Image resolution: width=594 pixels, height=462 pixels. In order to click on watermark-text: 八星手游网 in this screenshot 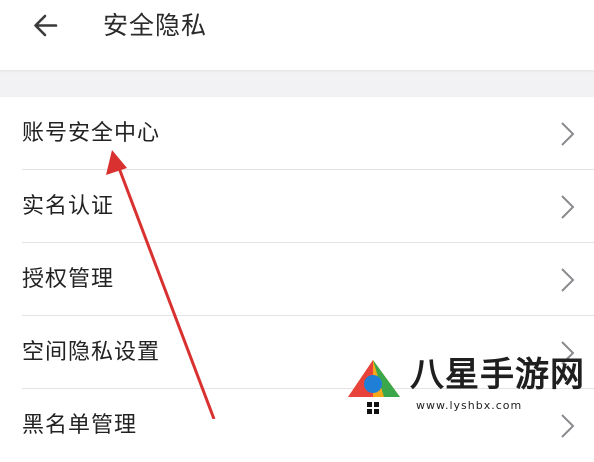, I will do `click(497, 375)`.